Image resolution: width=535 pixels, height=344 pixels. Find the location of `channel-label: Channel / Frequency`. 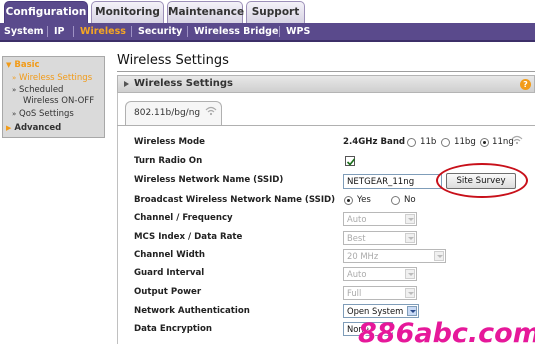

channel-label: Channel / Frequency is located at coordinates (183, 218).